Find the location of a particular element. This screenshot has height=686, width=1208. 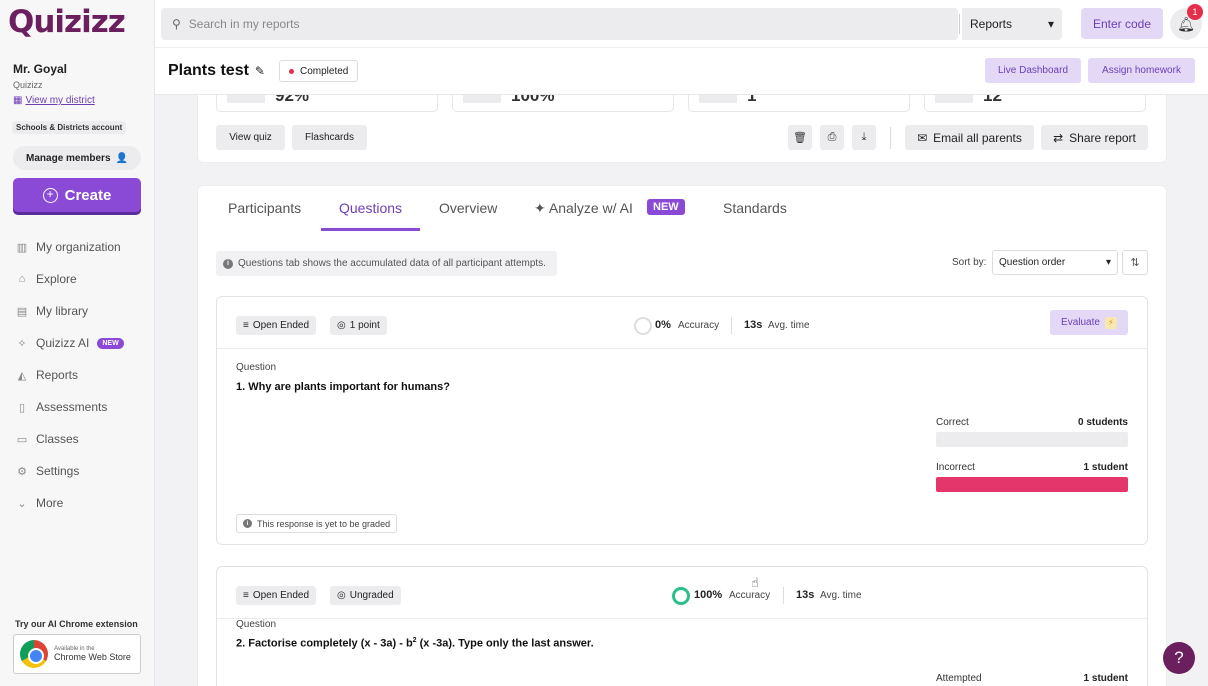

tab-analyze-ai: ✦ Analyze w/ AI is located at coordinates (583, 208).